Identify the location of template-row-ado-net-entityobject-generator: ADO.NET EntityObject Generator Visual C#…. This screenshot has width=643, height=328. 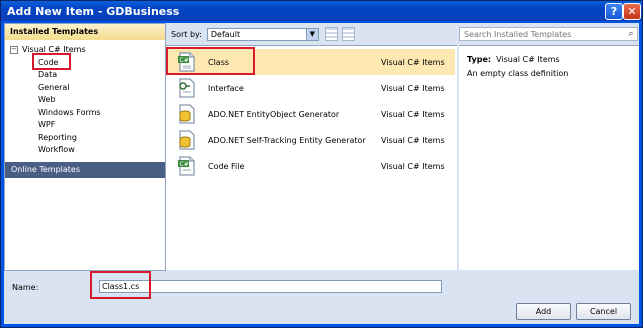
(311, 114).